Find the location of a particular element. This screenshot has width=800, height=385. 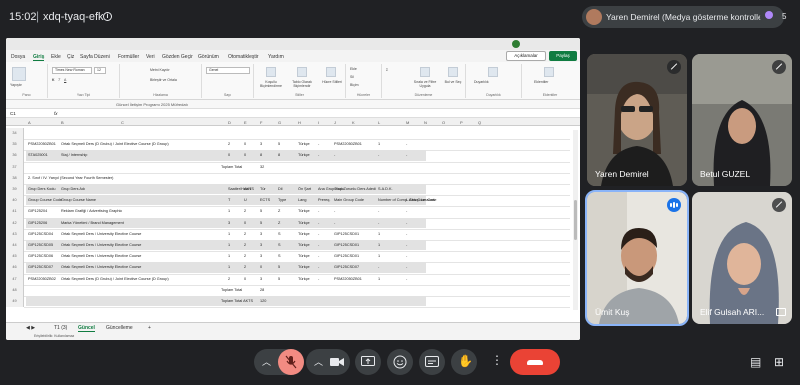

number-format-select: Genel is located at coordinates (228, 70).